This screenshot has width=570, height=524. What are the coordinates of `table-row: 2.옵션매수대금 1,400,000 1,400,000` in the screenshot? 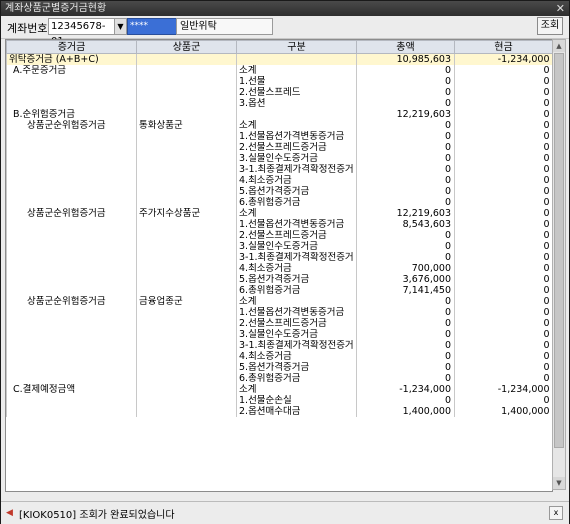 It's located at (279, 411).